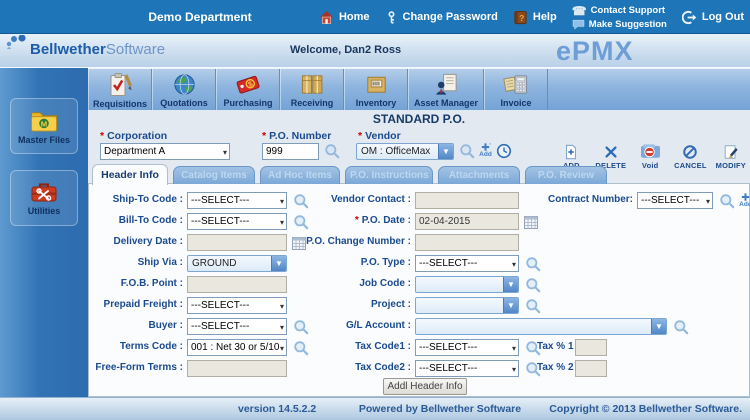  Describe the element at coordinates (44, 192) in the screenshot. I see `toolbox-icon` at that location.